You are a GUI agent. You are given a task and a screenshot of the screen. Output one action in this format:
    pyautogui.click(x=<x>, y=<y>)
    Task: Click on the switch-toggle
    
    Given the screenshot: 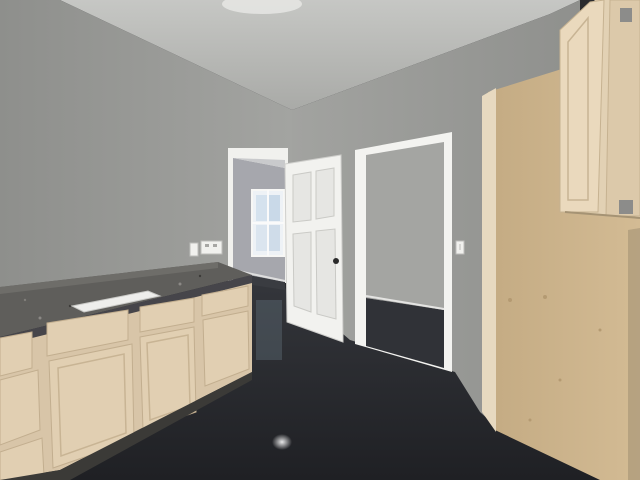 What is the action you would take?
    pyautogui.click(x=460, y=247)
    